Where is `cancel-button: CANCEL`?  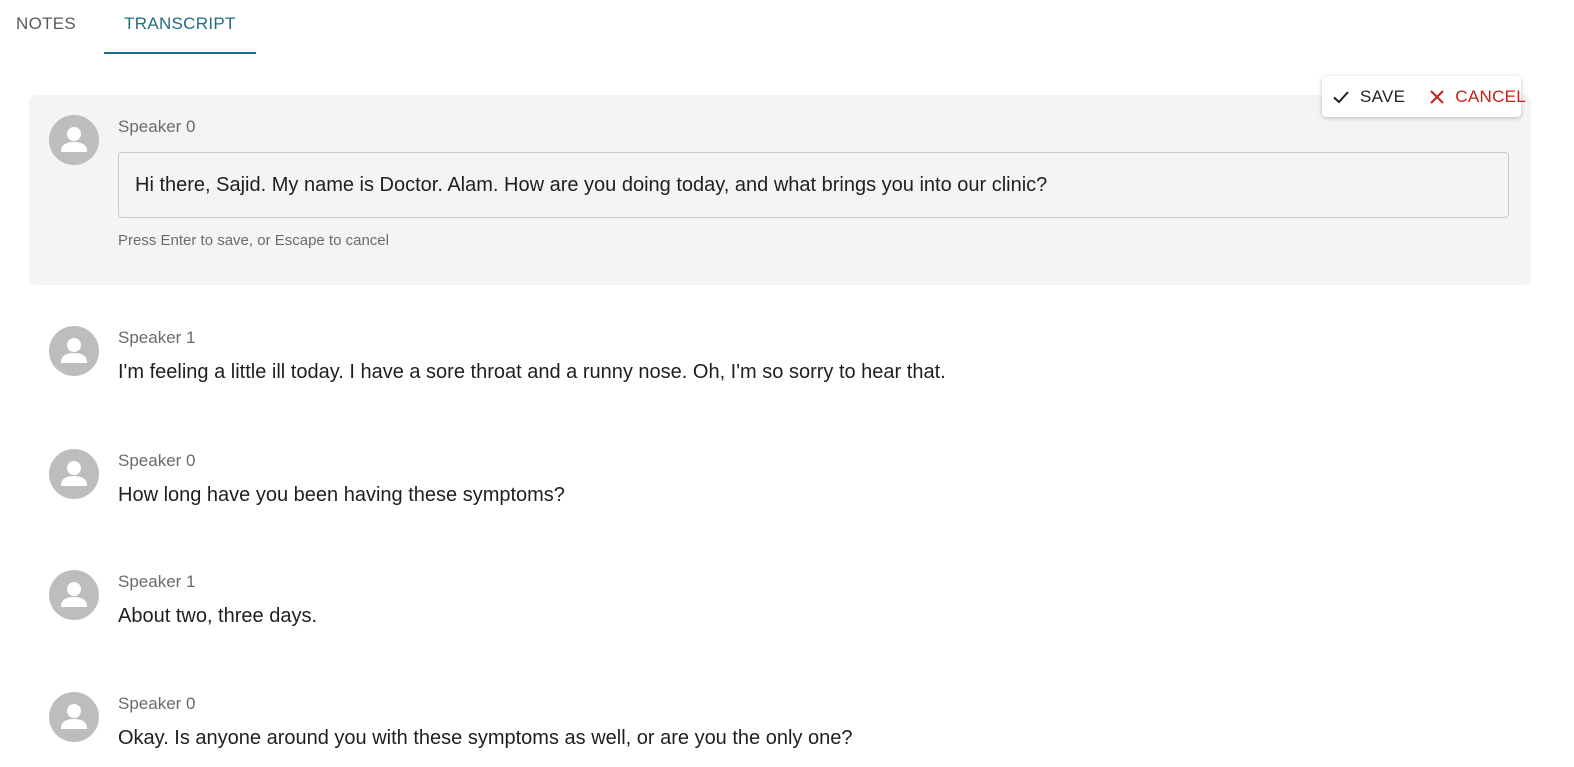
cancel-button: CANCEL is located at coordinates (1477, 96).